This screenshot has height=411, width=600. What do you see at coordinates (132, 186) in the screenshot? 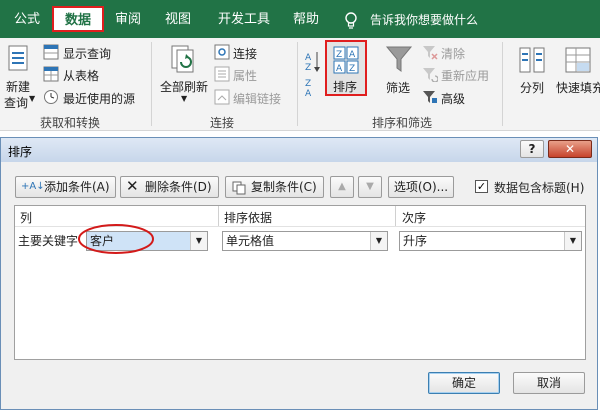
I see `delete-icon: ✕` at bounding box center [132, 186].